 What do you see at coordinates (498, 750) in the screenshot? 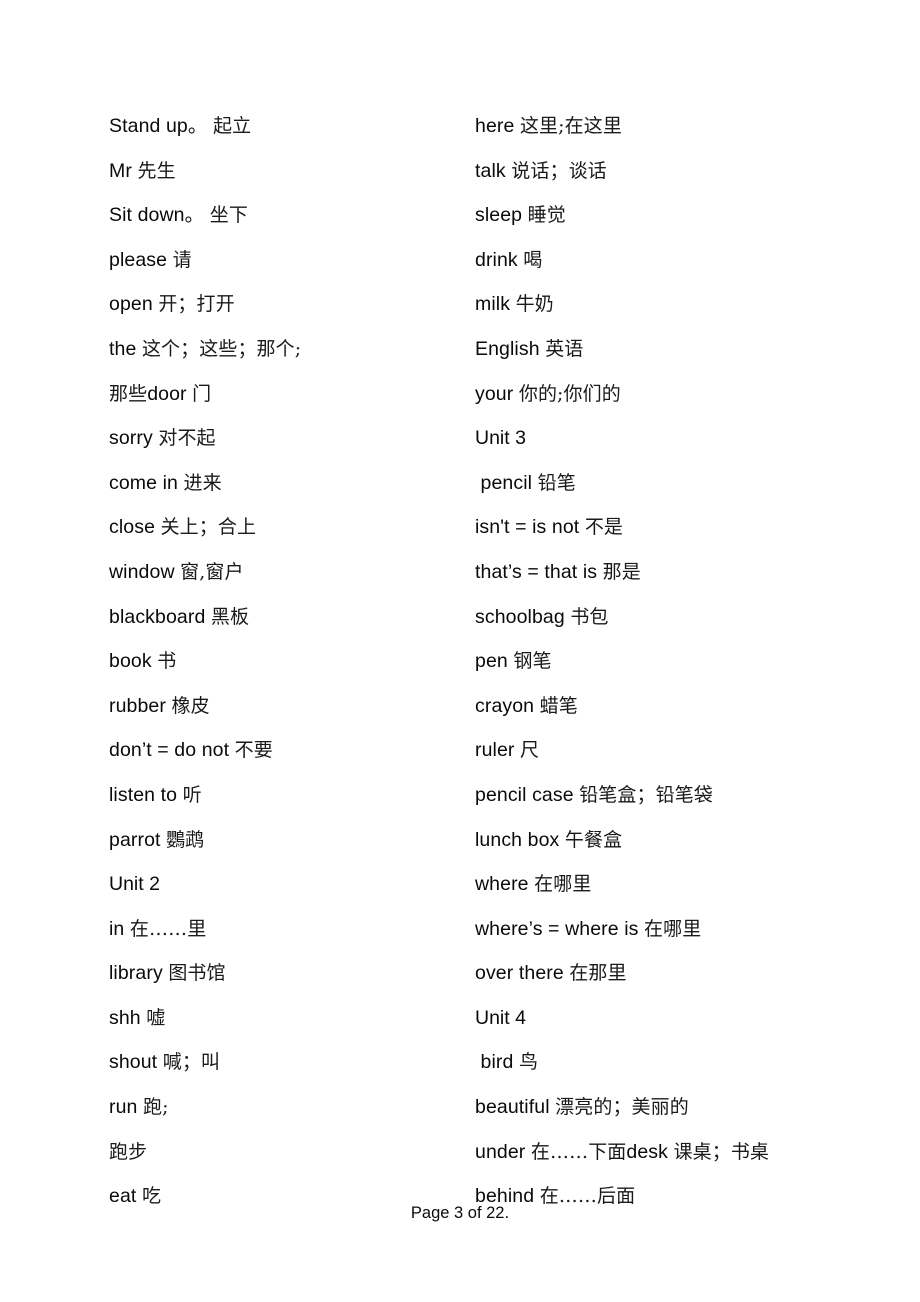
I see `entry-english: ruler` at bounding box center [498, 750].